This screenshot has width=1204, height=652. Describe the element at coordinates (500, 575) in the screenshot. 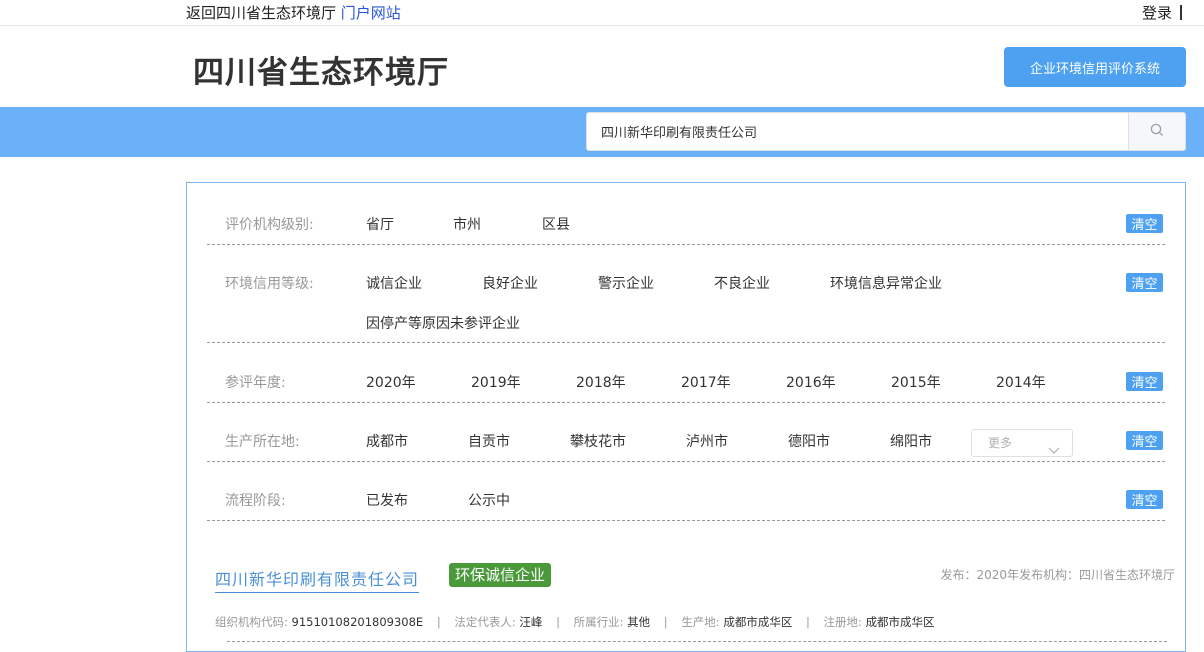

I see `result-credit-badge: 环保诚信企业` at that location.